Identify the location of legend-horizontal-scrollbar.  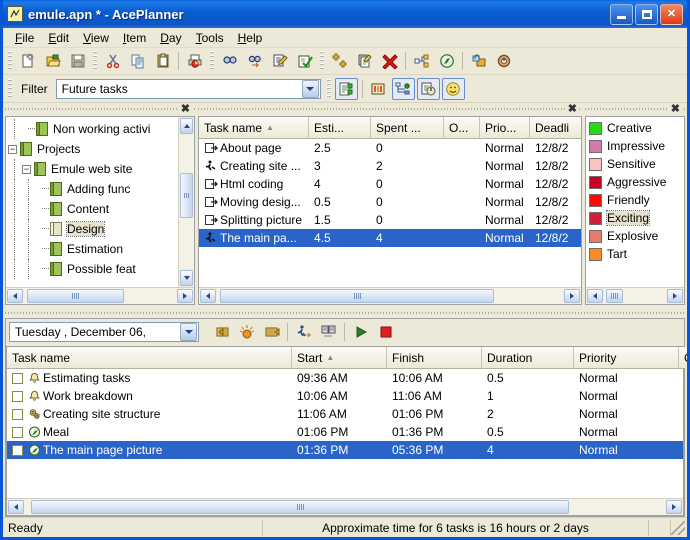
(635, 295).